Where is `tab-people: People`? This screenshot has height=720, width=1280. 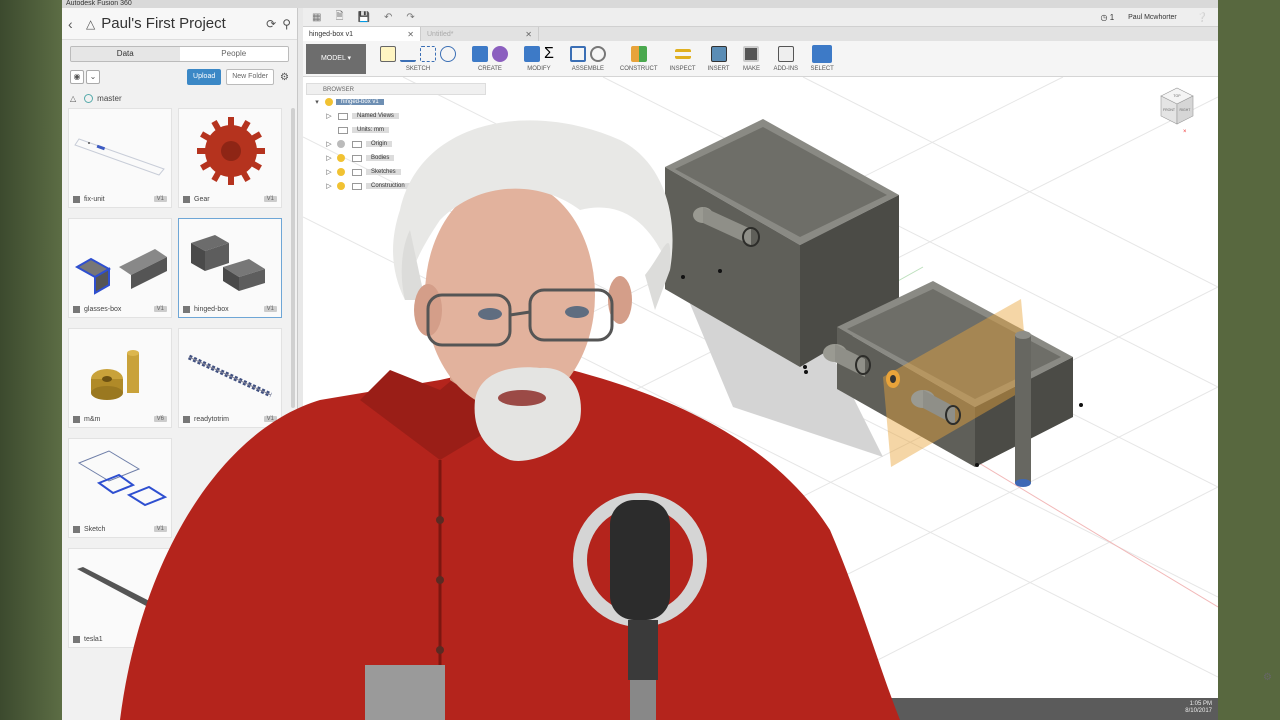
tab-people: People is located at coordinates (233, 54).